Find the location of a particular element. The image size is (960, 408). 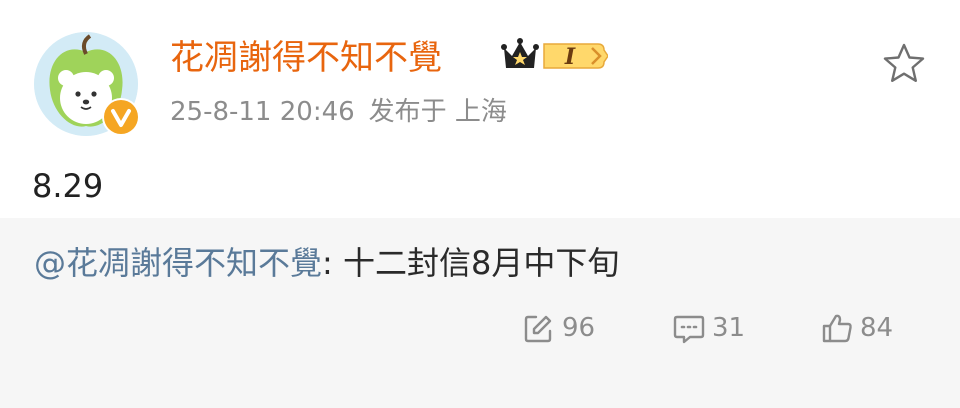

star-outline-icon is located at coordinates (904, 62).